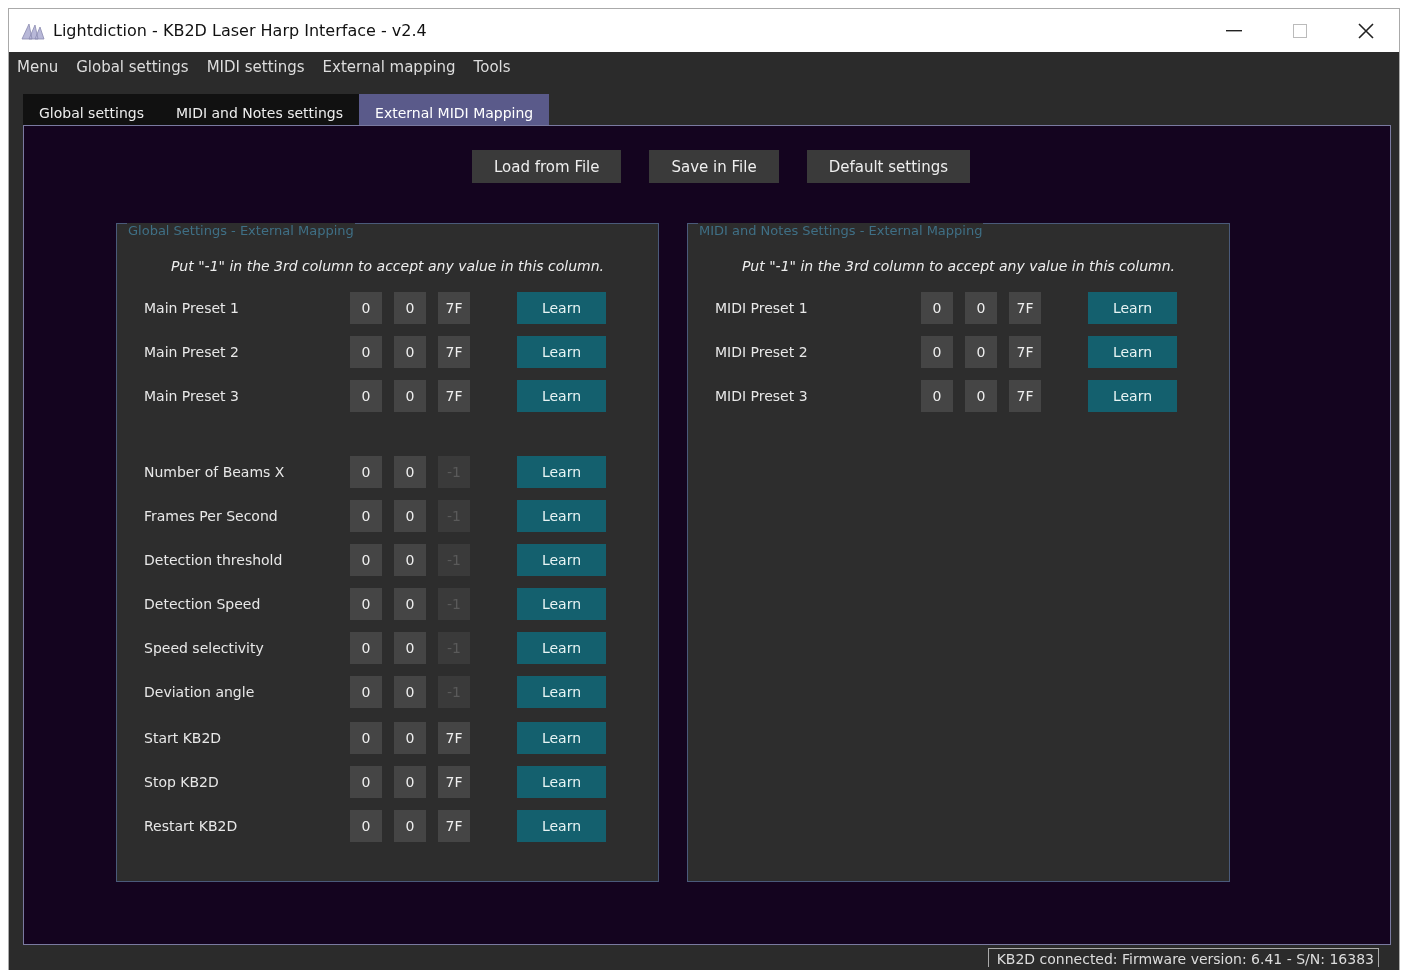 The height and width of the screenshot is (970, 1404). Describe the element at coordinates (762, 352) in the screenshot. I see `row-label: MIDI Preset 2` at that location.